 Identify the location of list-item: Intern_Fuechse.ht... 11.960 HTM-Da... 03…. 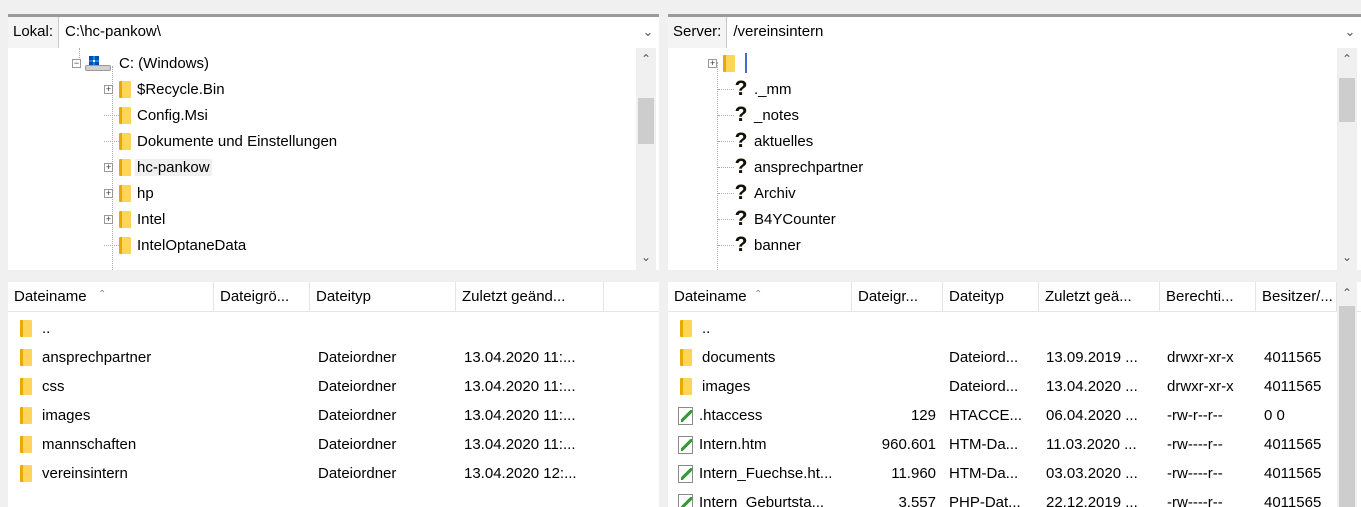
(1002, 473).